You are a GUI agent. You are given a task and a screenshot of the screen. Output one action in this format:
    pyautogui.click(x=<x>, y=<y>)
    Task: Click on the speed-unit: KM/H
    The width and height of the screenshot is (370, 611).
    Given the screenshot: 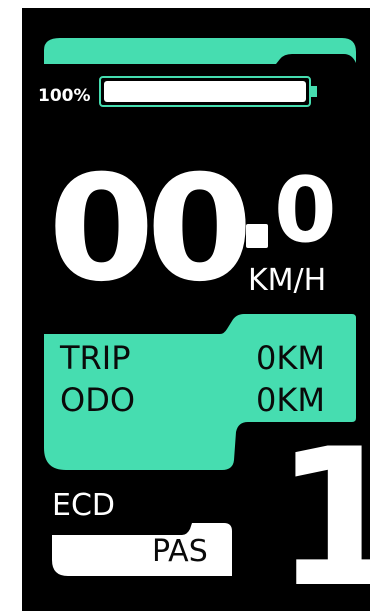 What is the action you would take?
    pyautogui.click(x=287, y=280)
    